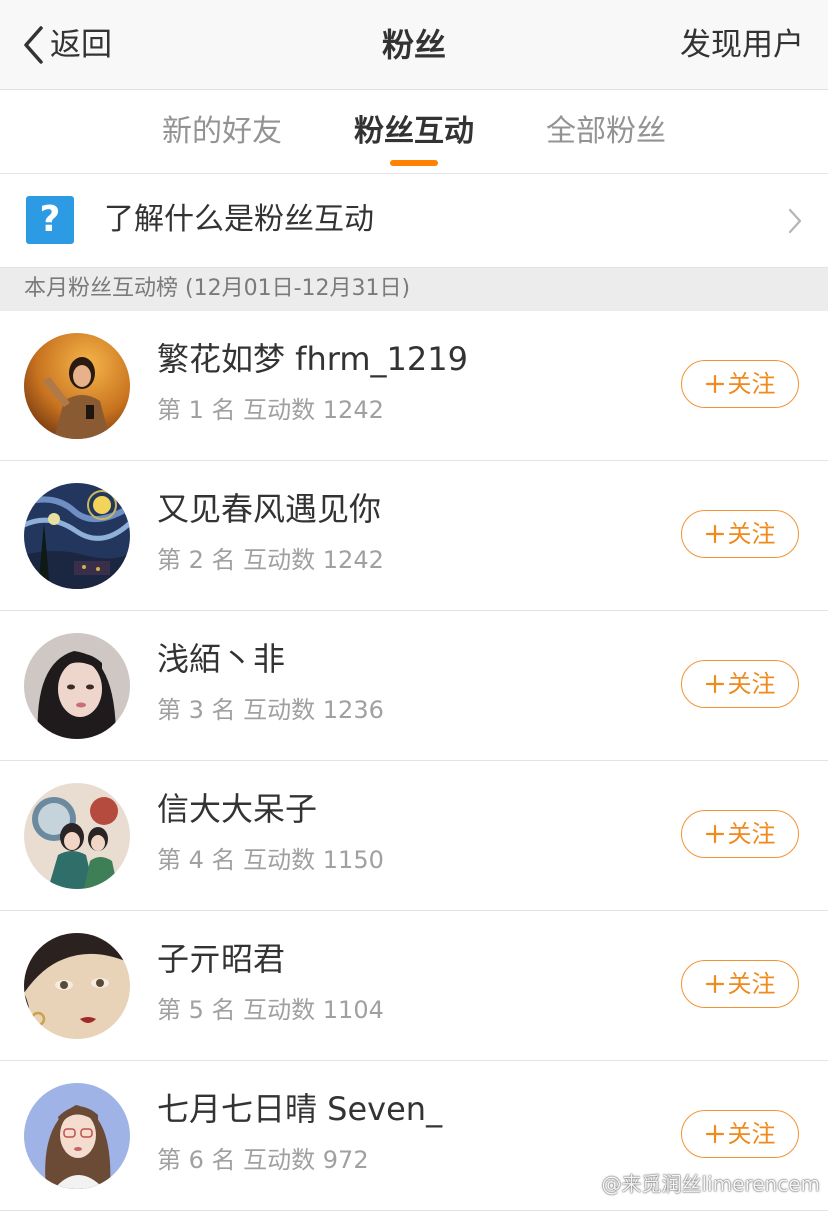 This screenshot has height=1211, width=828. What do you see at coordinates (270, 1010) in the screenshot?
I see `fan-rank-and-interactions: 第 5 名 互动数 1104` at bounding box center [270, 1010].